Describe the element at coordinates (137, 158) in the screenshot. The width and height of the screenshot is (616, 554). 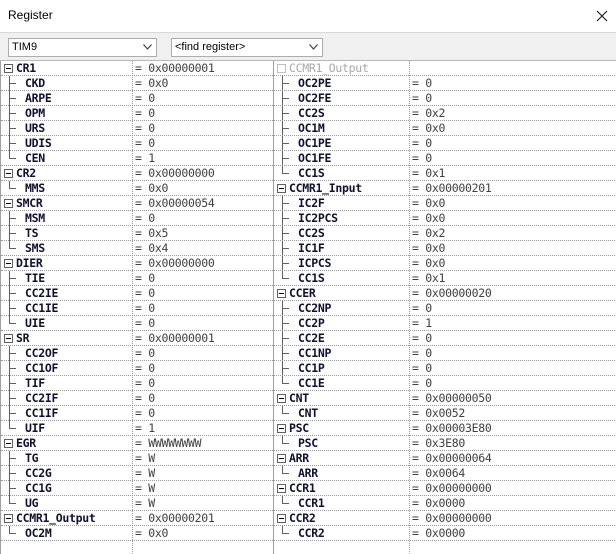
I see `field-row: CEN = 1` at that location.